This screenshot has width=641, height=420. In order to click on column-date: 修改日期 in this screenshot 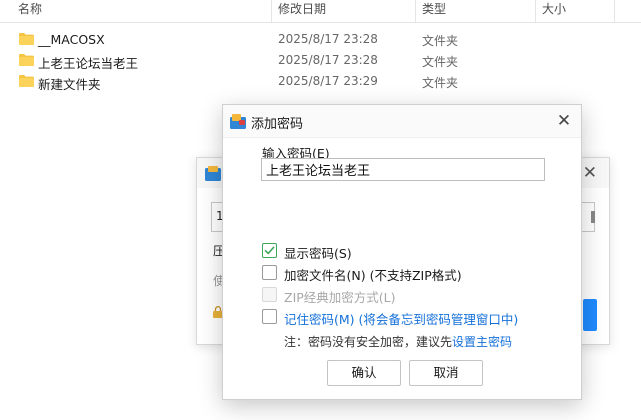, I will do `click(302, 11)`.